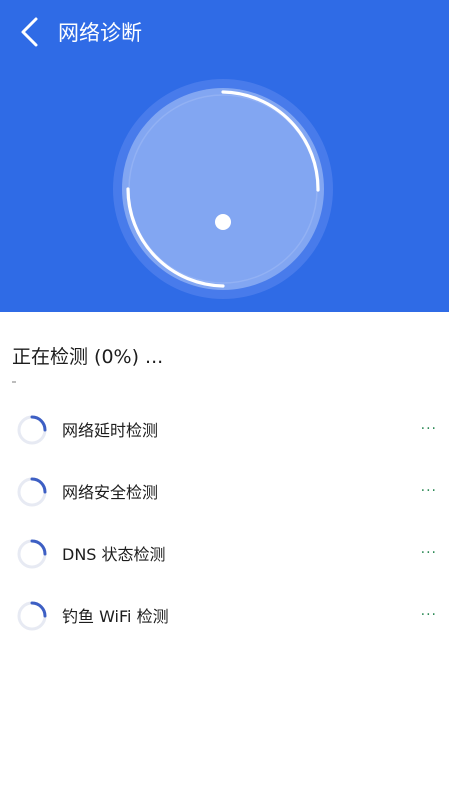 The width and height of the screenshot is (449, 800). Describe the element at coordinates (224, 555) in the screenshot. I see `list-item: DNS 状态检测 ···` at that location.